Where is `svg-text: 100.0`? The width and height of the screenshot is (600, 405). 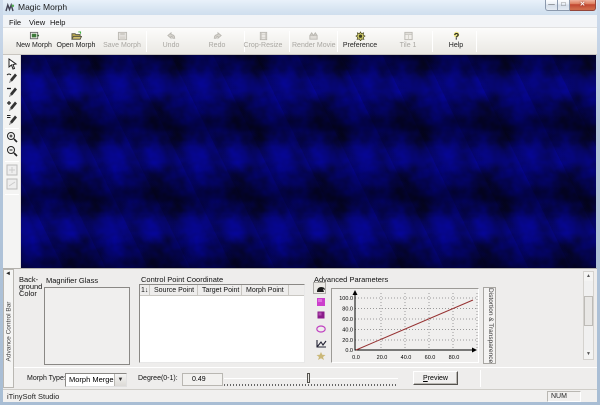
svg-text: 100.0 is located at coordinates (346, 299).